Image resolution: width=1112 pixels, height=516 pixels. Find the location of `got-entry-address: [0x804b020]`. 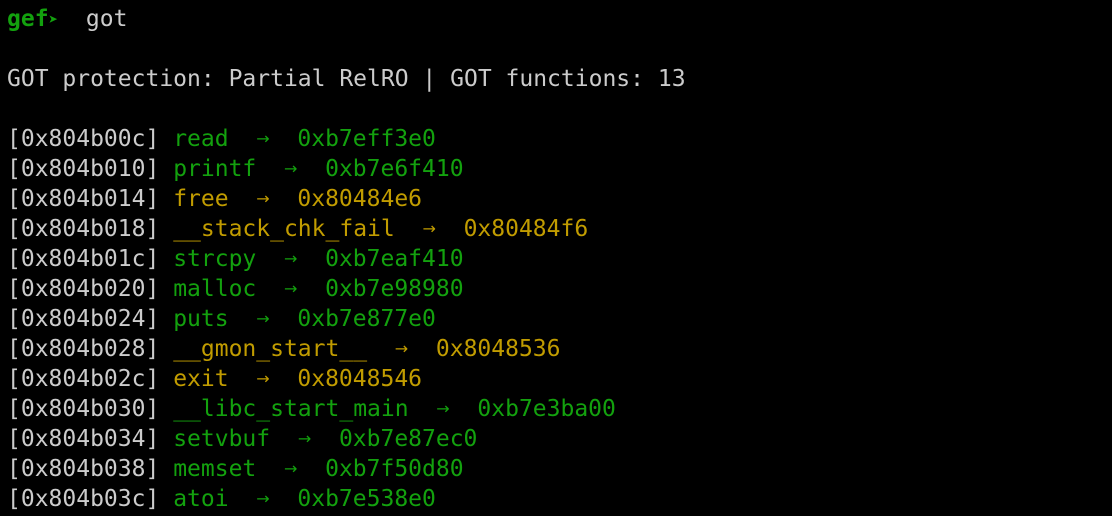

got-entry-address: [0x804b020] is located at coordinates (83, 289).